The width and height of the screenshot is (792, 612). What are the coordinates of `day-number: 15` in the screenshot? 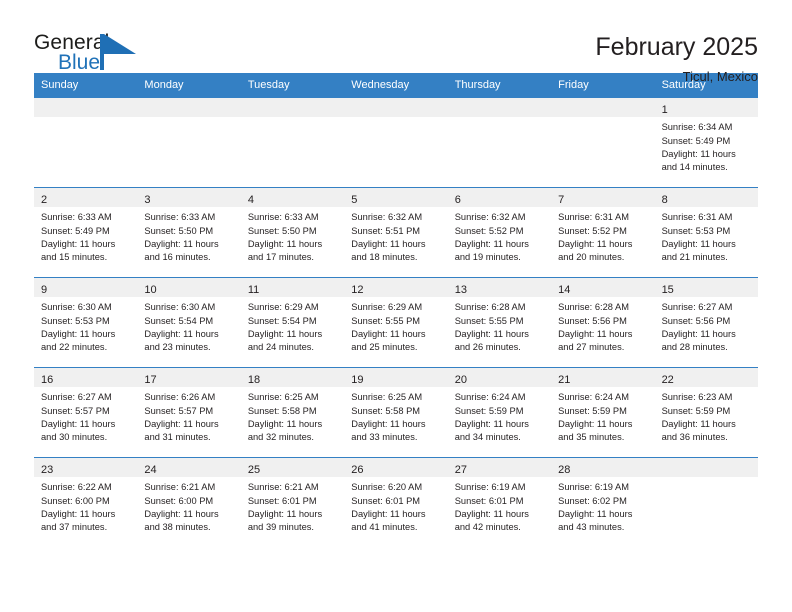 It's located at (667, 290).